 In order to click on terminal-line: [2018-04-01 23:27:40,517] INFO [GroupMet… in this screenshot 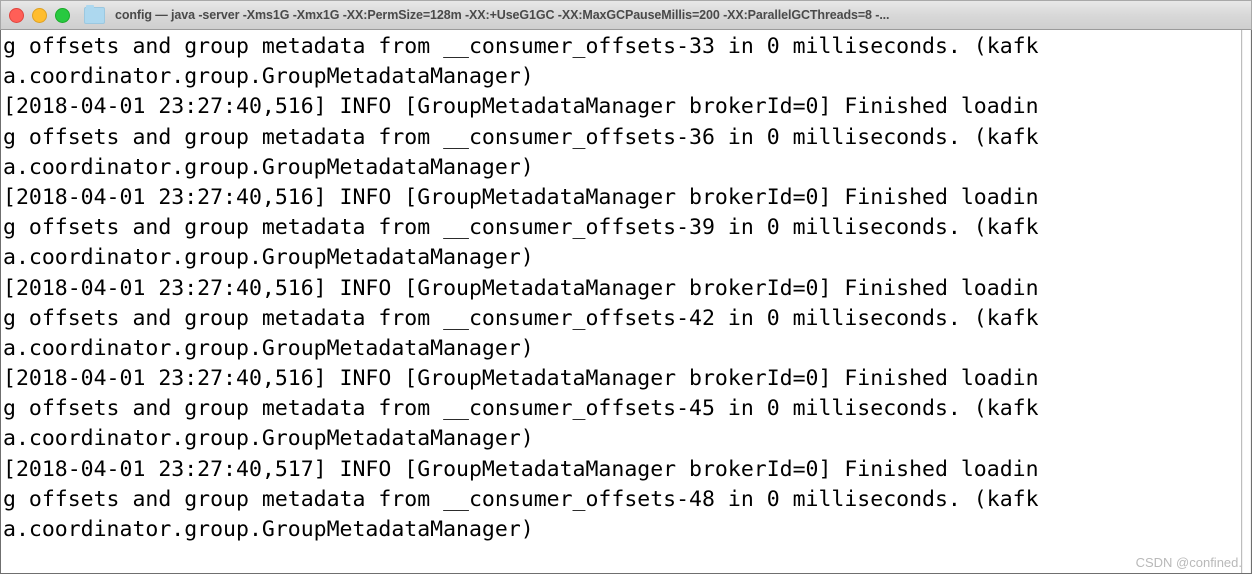, I will do `click(521, 469)`.